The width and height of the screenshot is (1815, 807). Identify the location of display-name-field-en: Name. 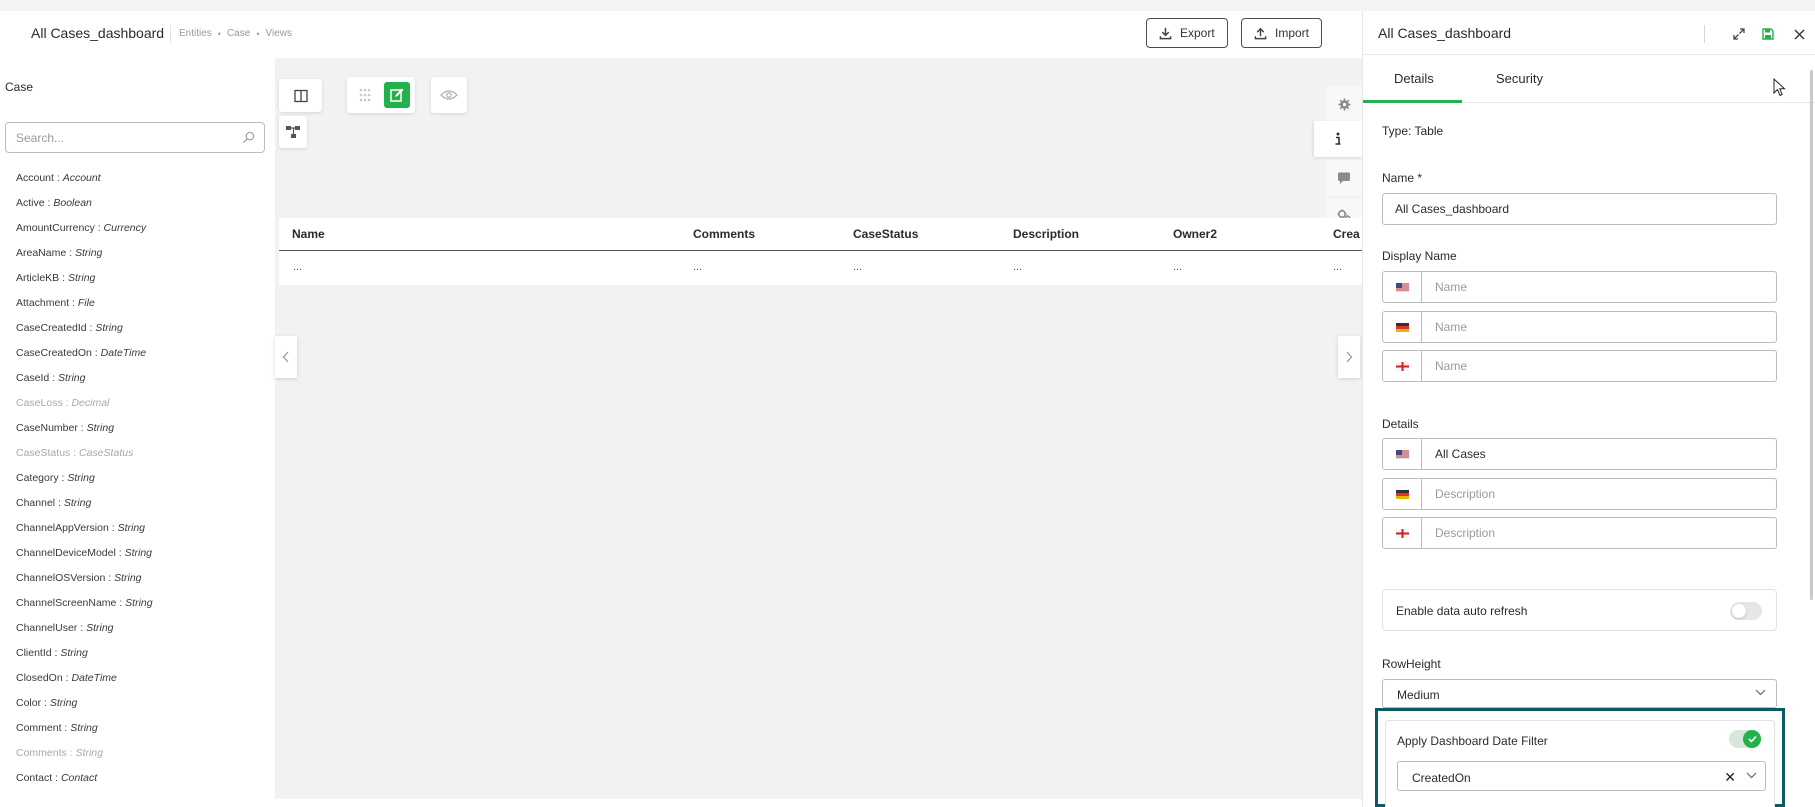
(1579, 287).